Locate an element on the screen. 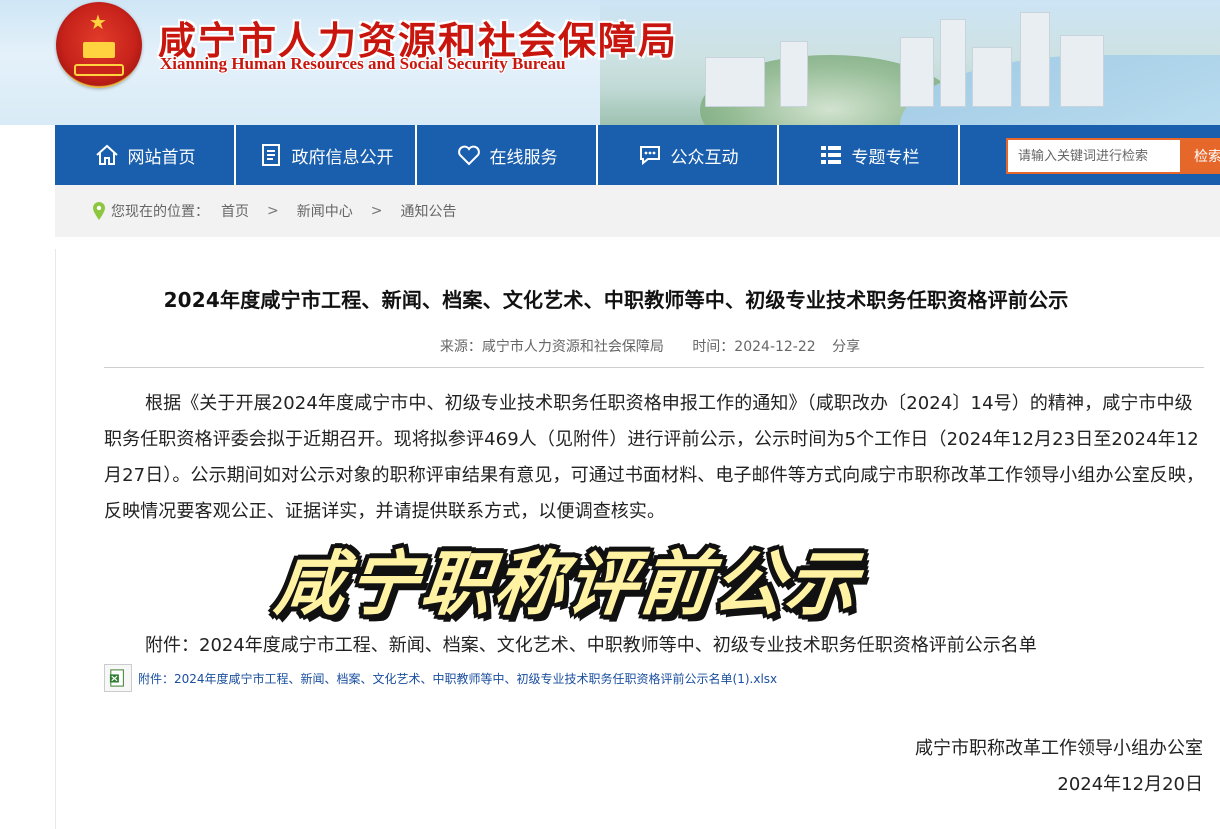 Image resolution: width=1220 pixels, height=829 pixels. nav-item-label: 专题专栏 is located at coordinates (885, 157).